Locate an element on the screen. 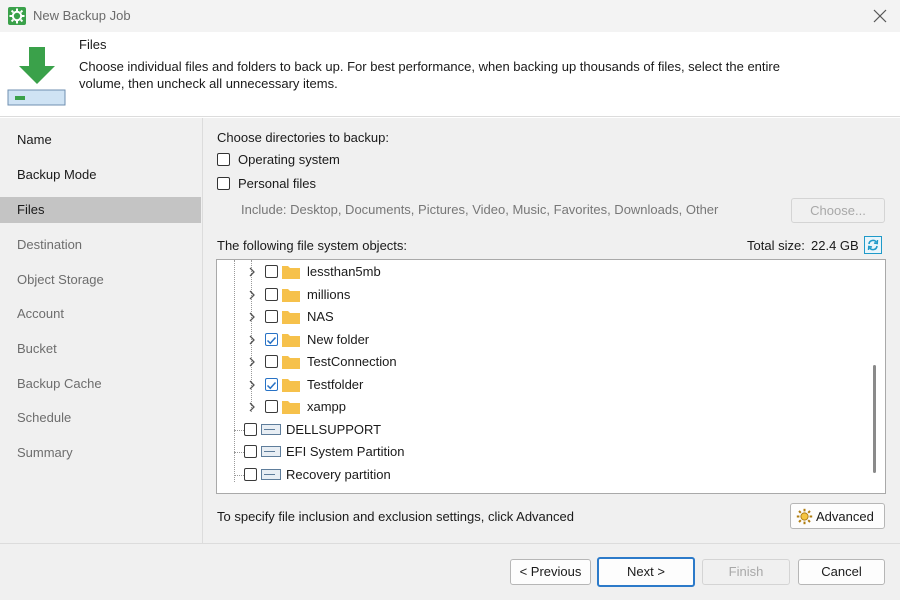 This screenshot has height=600, width=900. tree-scrollbar is located at coordinates (874, 419).